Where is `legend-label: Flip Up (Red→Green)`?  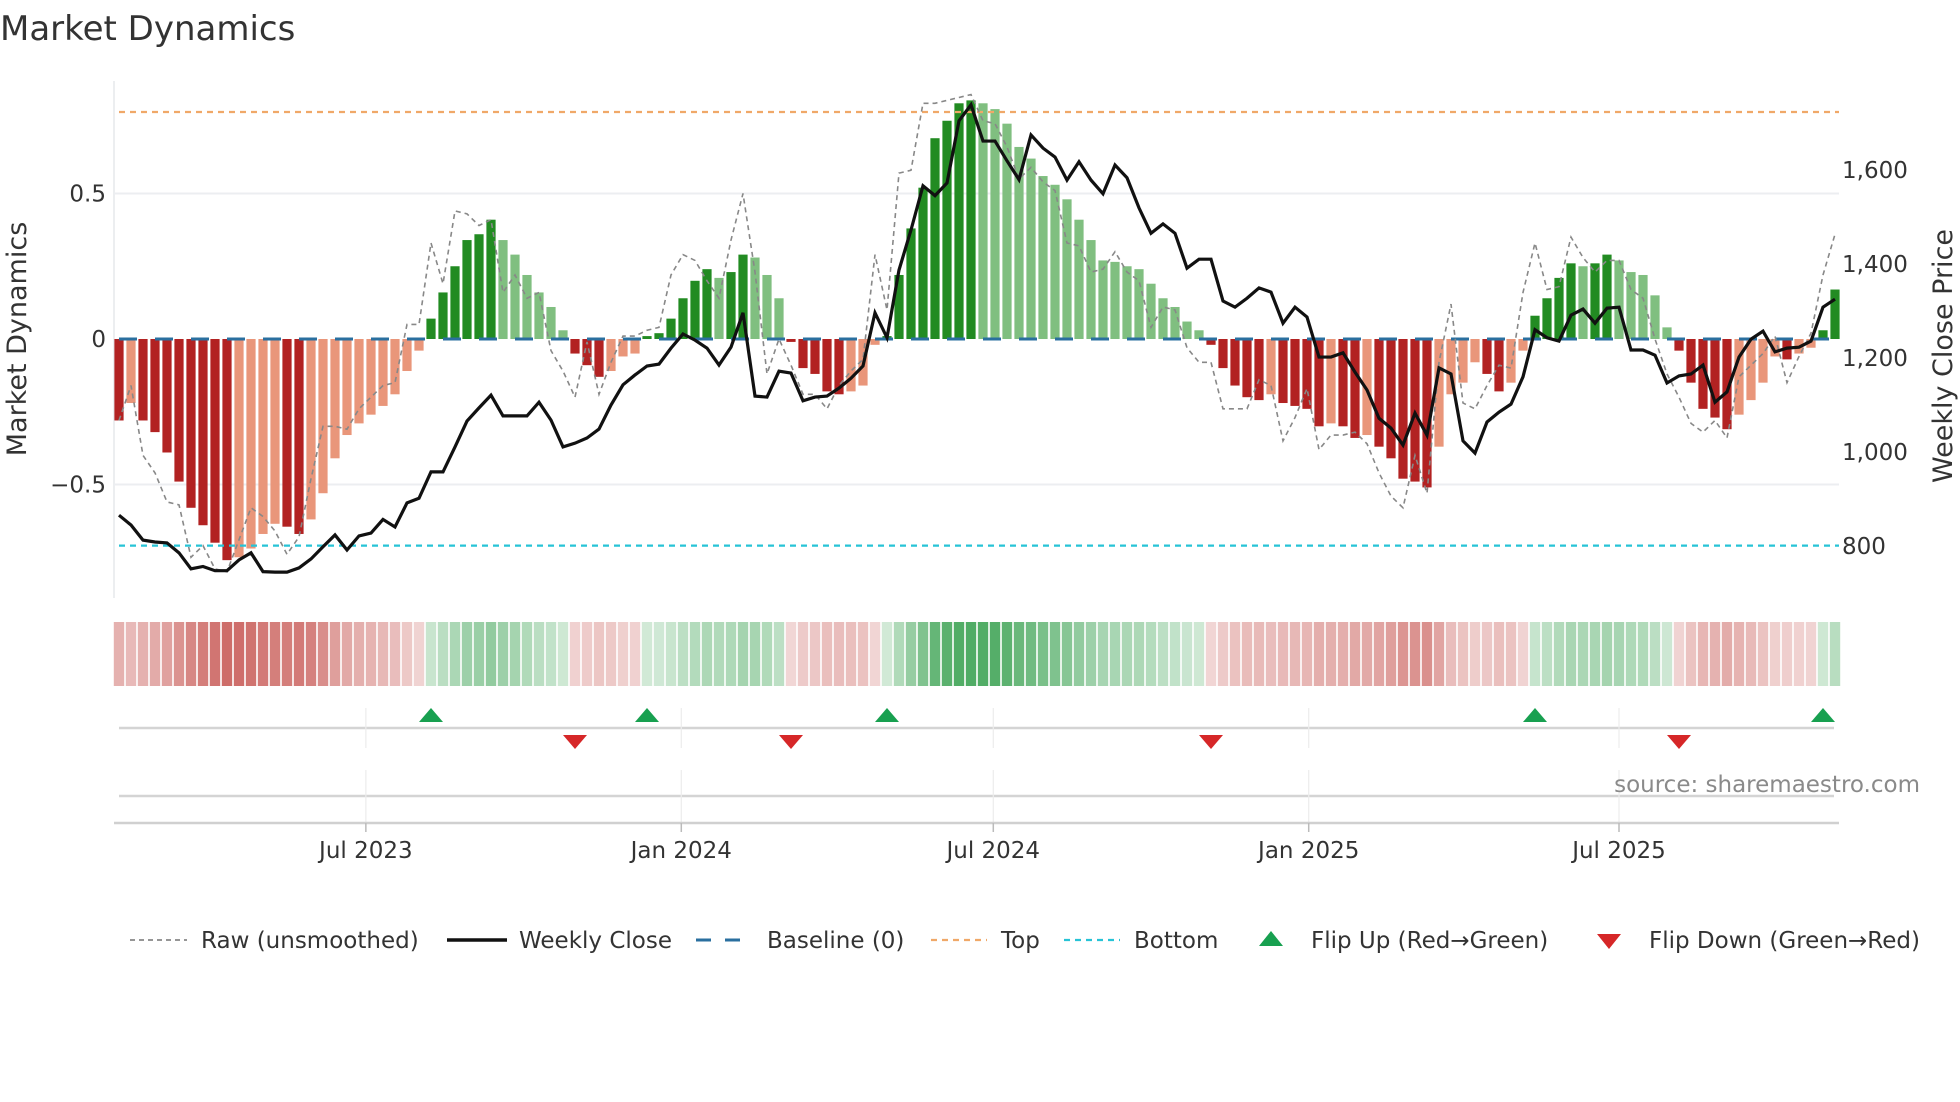
legend-label: Flip Up (Red→Green) is located at coordinates (1429, 941).